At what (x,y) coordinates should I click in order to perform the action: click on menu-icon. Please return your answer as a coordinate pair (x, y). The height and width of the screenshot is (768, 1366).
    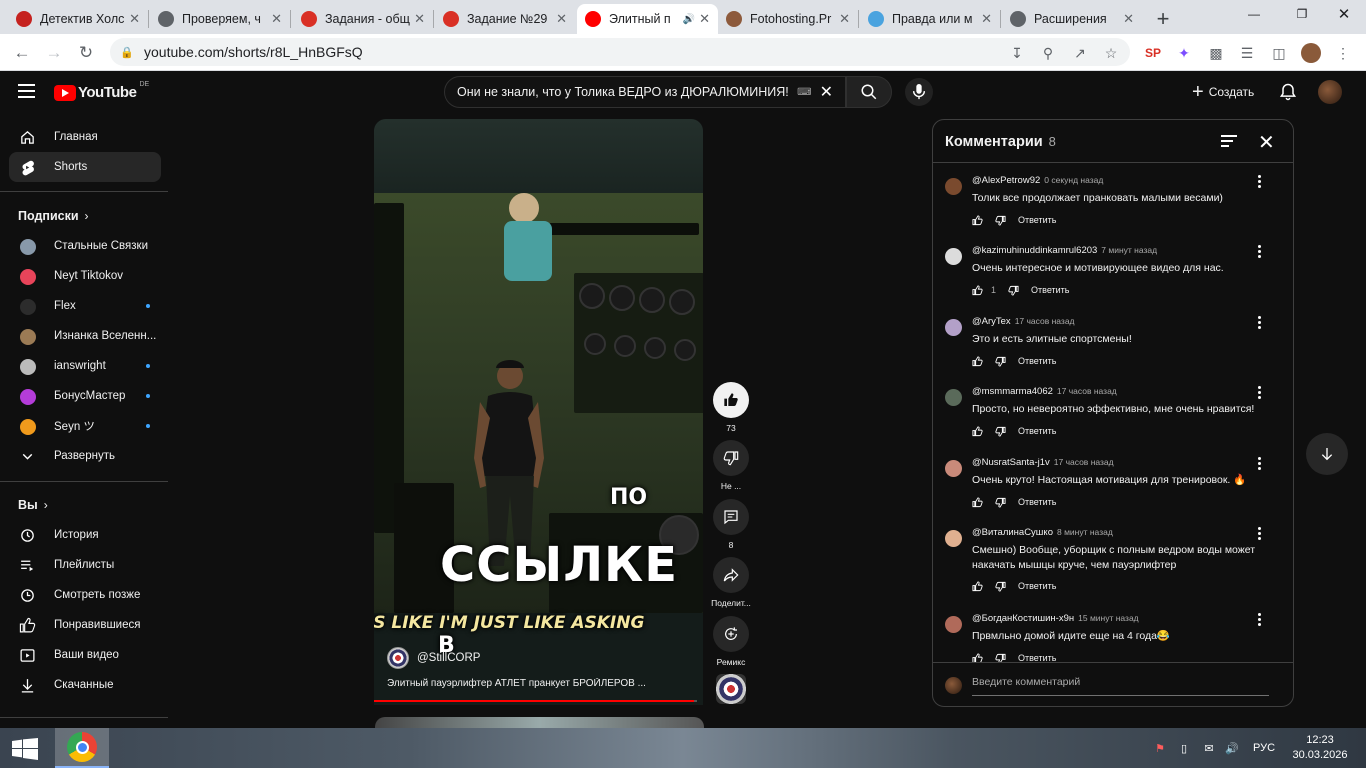
    Looking at the image, I should click on (26, 93).